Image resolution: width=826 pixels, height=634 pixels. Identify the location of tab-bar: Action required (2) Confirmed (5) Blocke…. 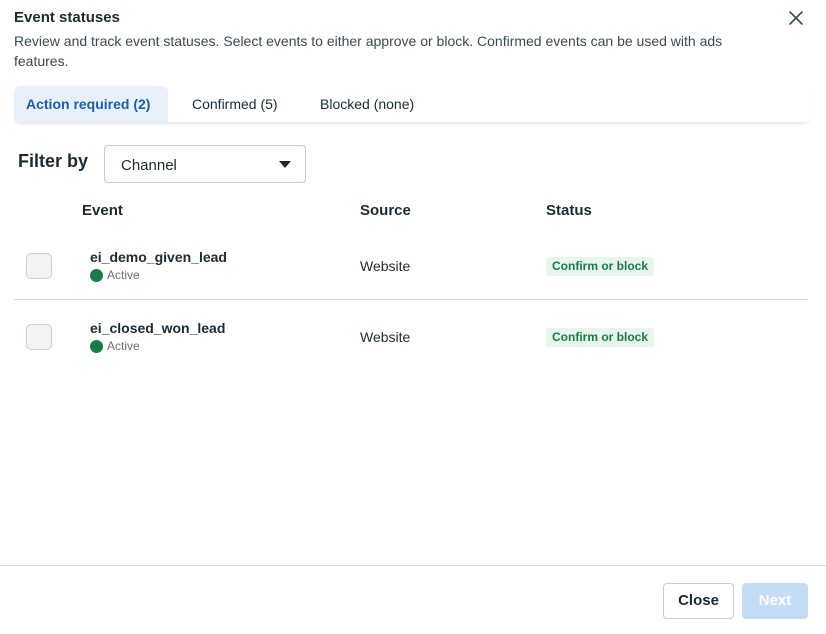
(412, 104).